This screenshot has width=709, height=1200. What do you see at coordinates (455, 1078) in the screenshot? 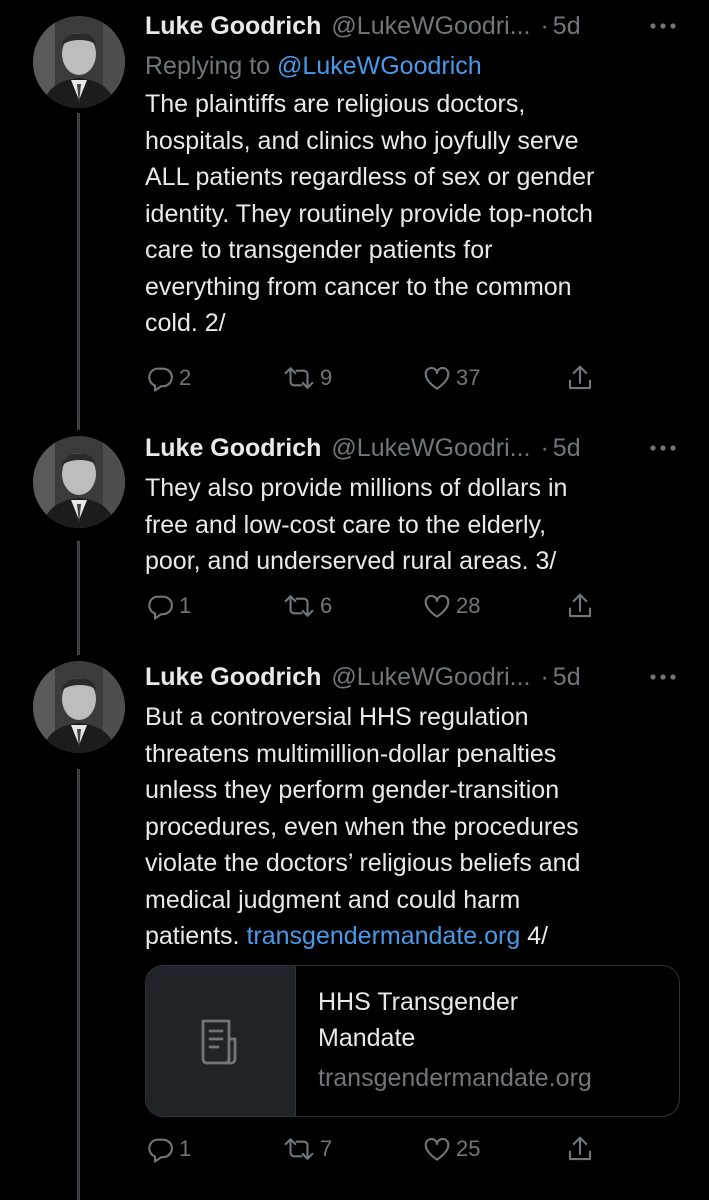
I see `card-domain: transgendermandate.org` at bounding box center [455, 1078].